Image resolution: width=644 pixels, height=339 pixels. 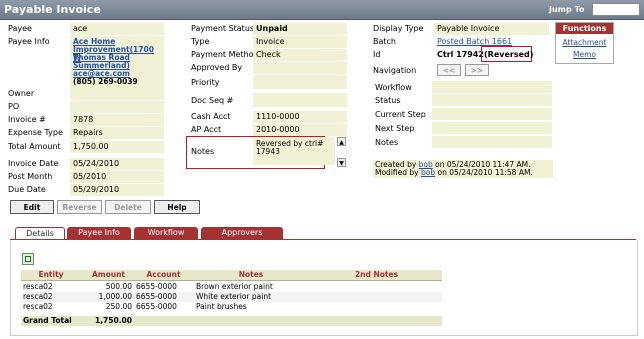 I want to click on invoice-number-field: 7878, so click(x=117, y=120).